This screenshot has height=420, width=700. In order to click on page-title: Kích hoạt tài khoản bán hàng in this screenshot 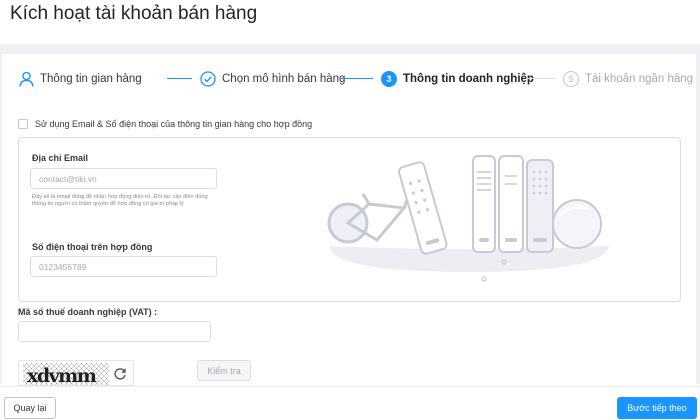, I will do `click(134, 13)`.